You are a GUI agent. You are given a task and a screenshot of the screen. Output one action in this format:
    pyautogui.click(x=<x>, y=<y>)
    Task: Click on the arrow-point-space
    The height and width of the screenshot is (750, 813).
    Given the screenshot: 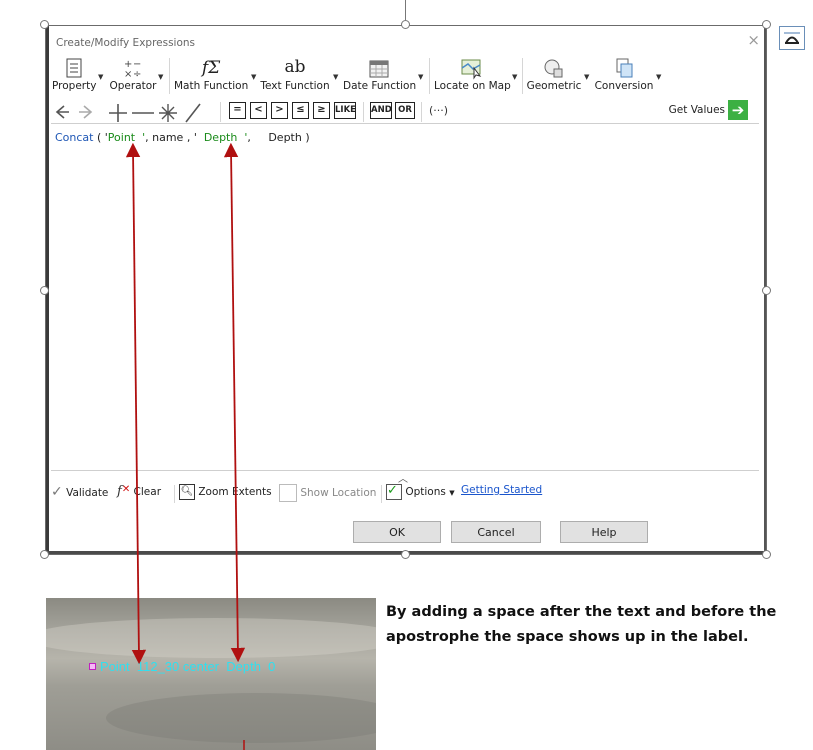 What is the action you would take?
    pyautogui.click(x=136, y=403)
    